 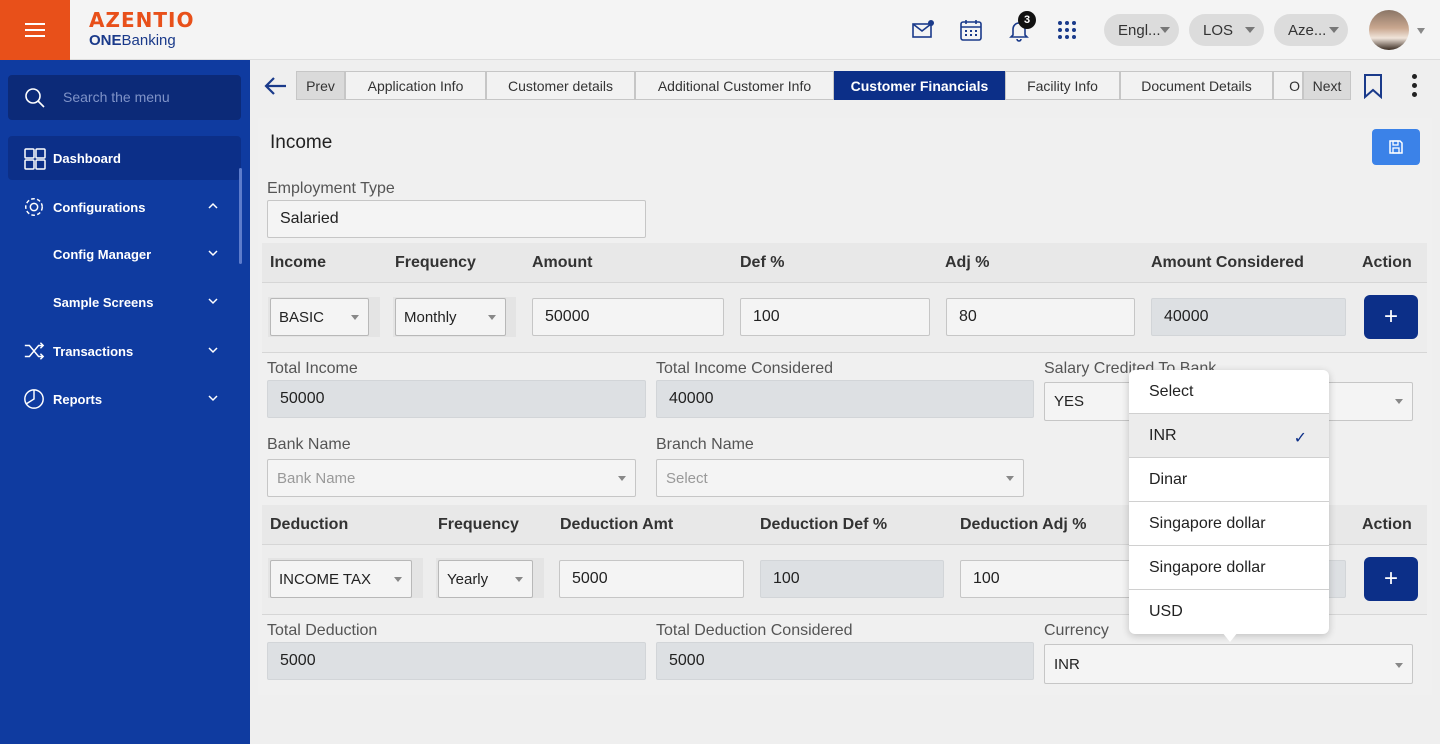 What do you see at coordinates (99, 207) in the screenshot?
I see `sidebar-item-label: Configurations` at bounding box center [99, 207].